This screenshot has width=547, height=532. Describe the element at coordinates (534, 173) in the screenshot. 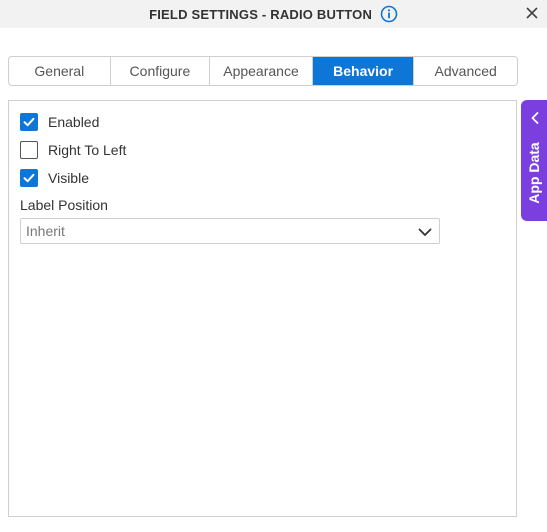

I see `app-data-label: App Data` at that location.